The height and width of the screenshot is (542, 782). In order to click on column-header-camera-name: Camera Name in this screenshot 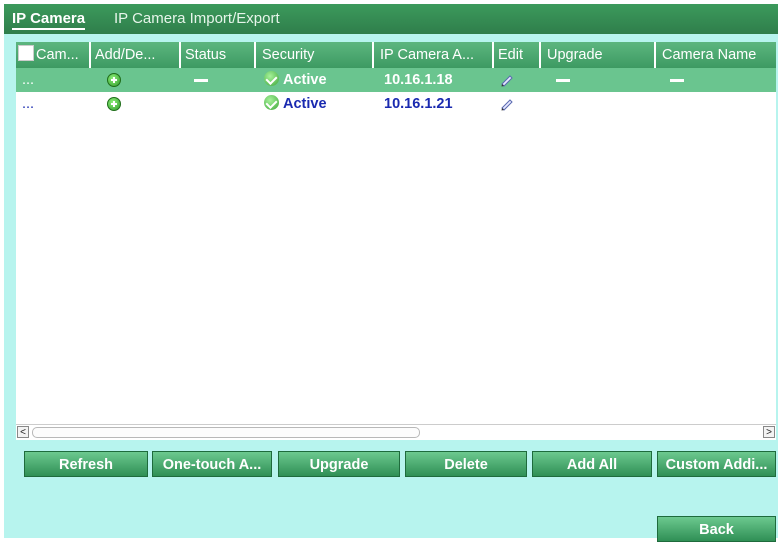, I will do `click(716, 55)`.